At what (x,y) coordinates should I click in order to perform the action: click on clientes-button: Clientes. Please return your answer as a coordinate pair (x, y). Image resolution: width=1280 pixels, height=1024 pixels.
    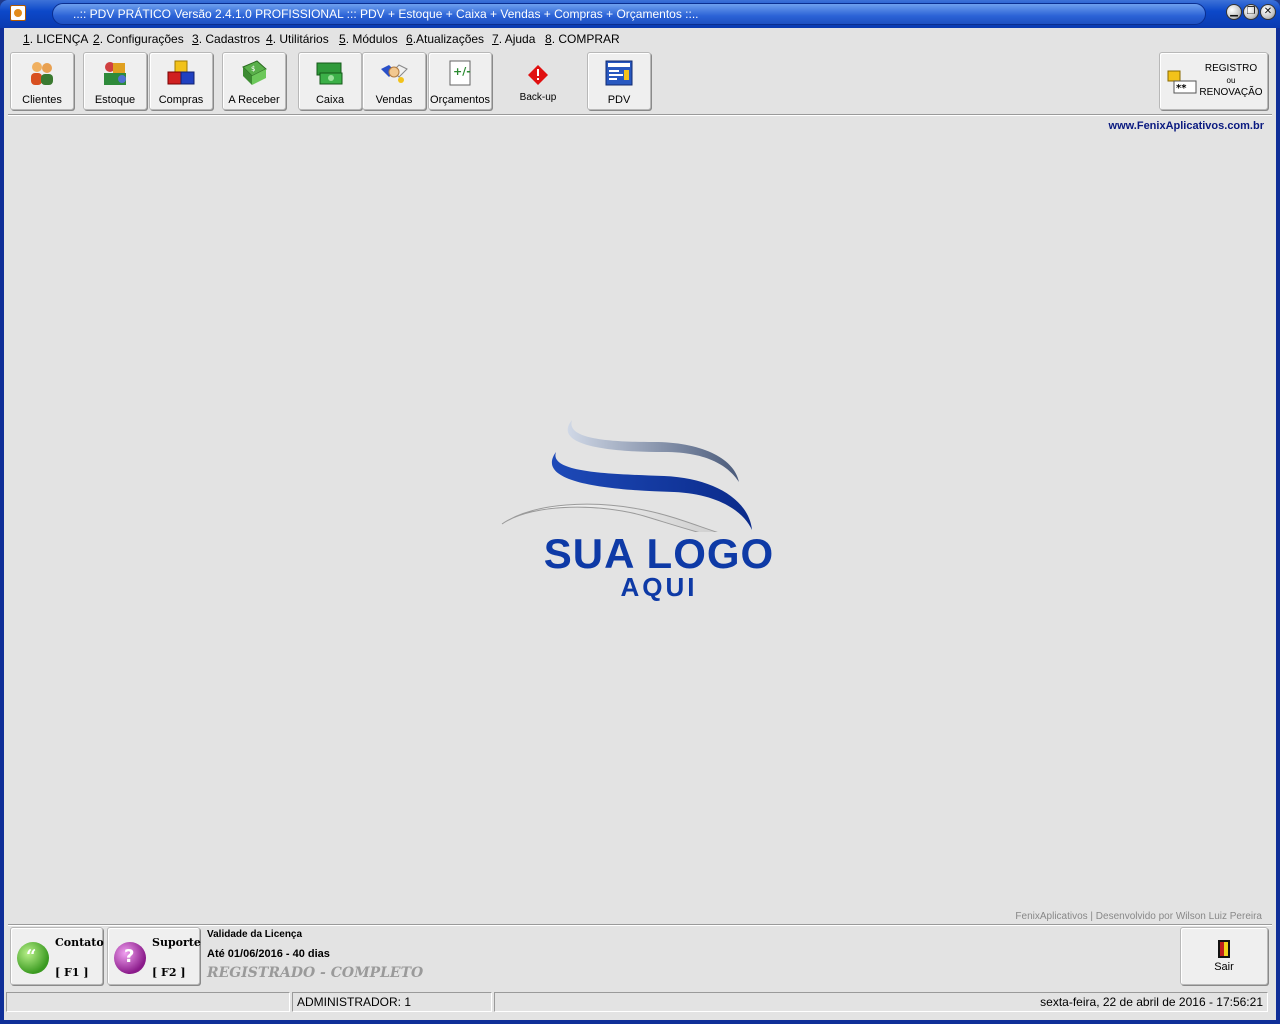
    Looking at the image, I should click on (42, 81).